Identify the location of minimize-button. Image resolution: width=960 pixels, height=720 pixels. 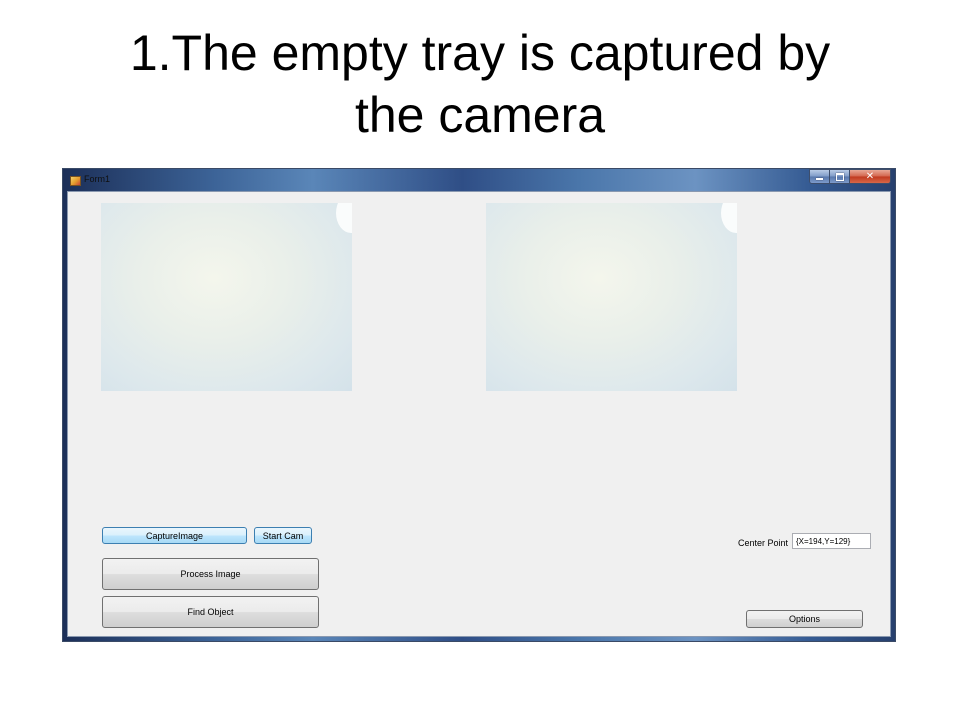
(819, 176).